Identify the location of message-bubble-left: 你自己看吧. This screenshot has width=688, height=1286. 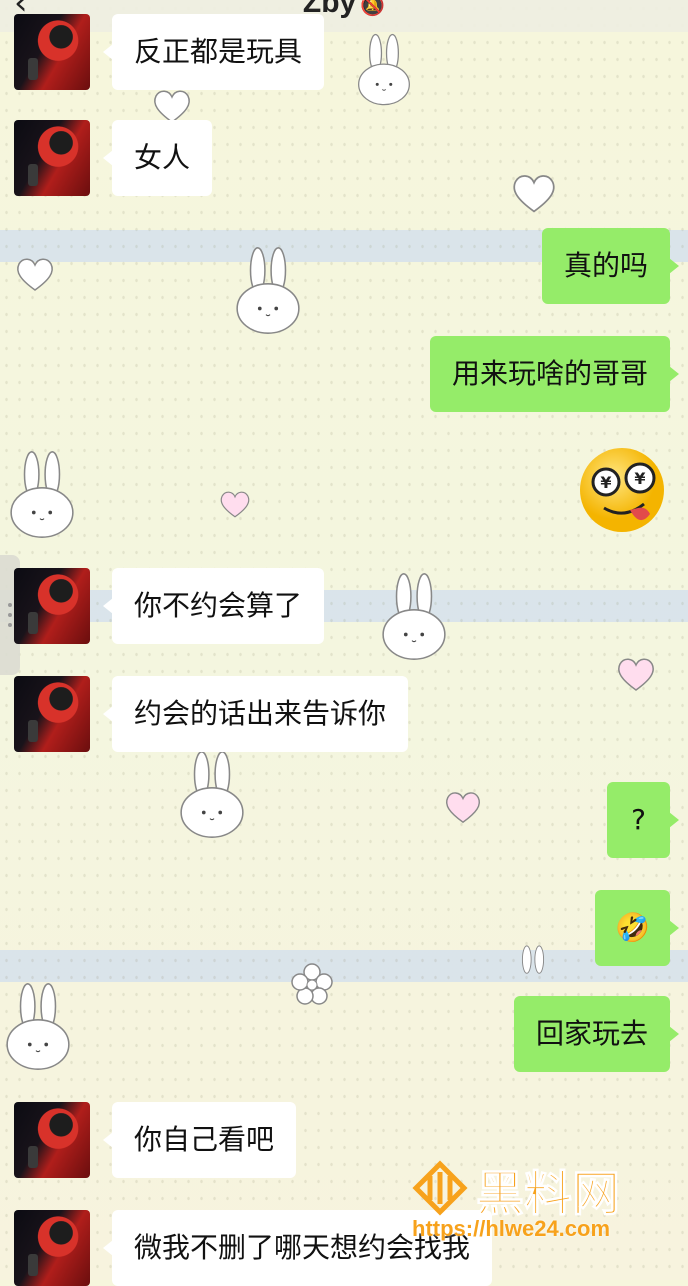
(199, 1140).